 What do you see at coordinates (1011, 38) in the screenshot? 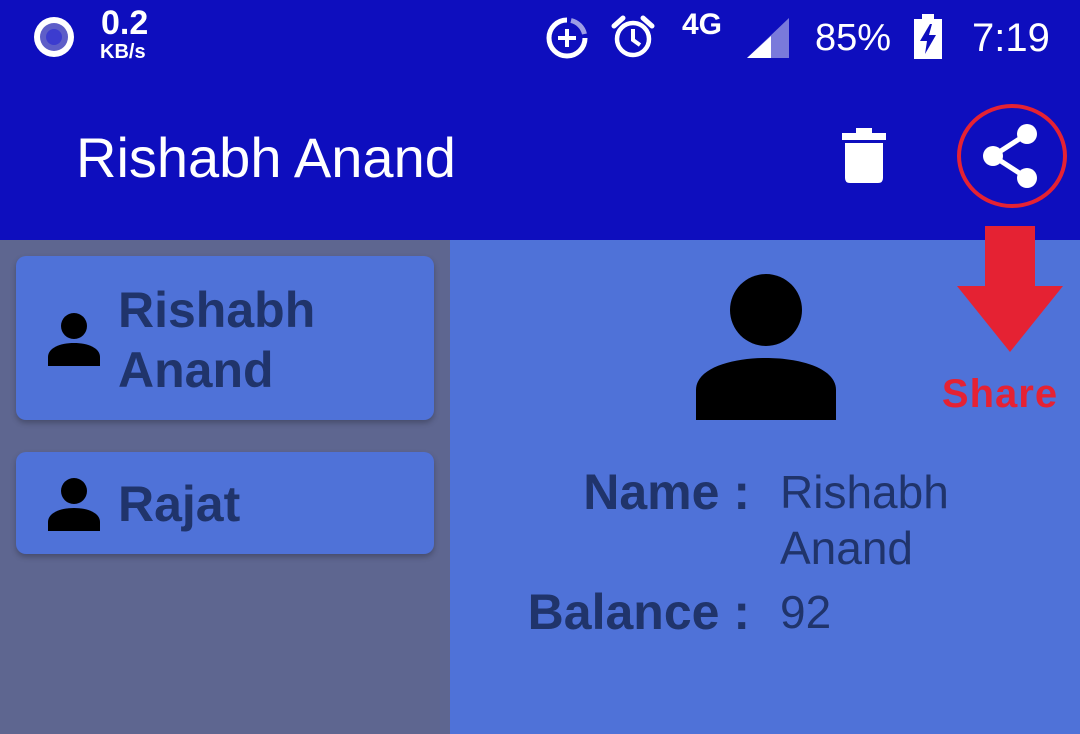
I see `clock-time: 7:19` at bounding box center [1011, 38].